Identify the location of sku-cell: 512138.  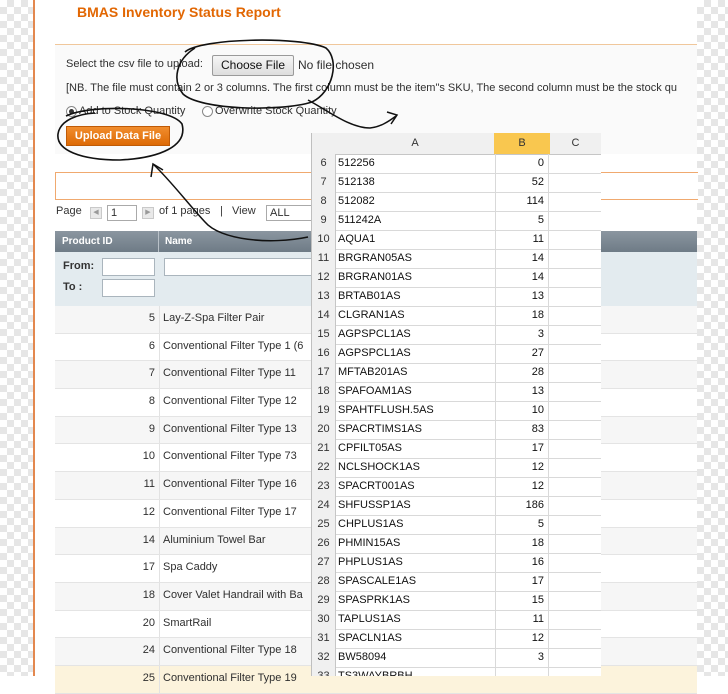
(416, 182).